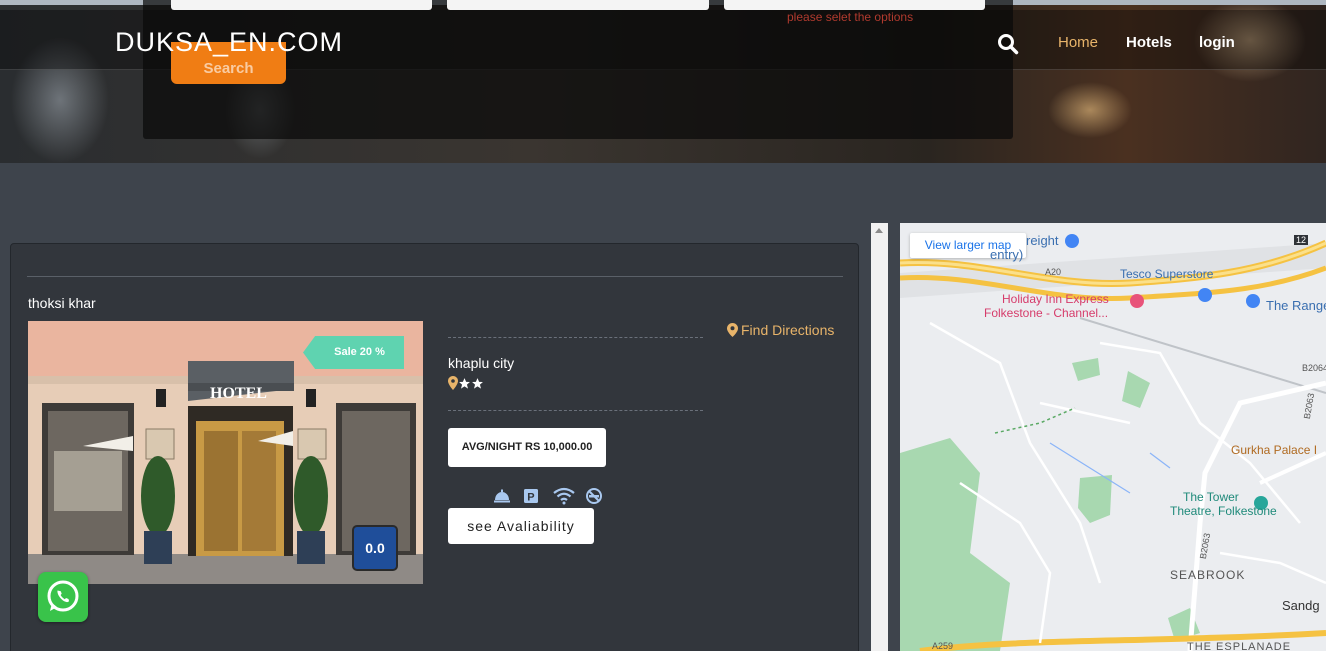 The image size is (1326, 651). I want to click on scroll-up-arrow-icon, so click(879, 230).